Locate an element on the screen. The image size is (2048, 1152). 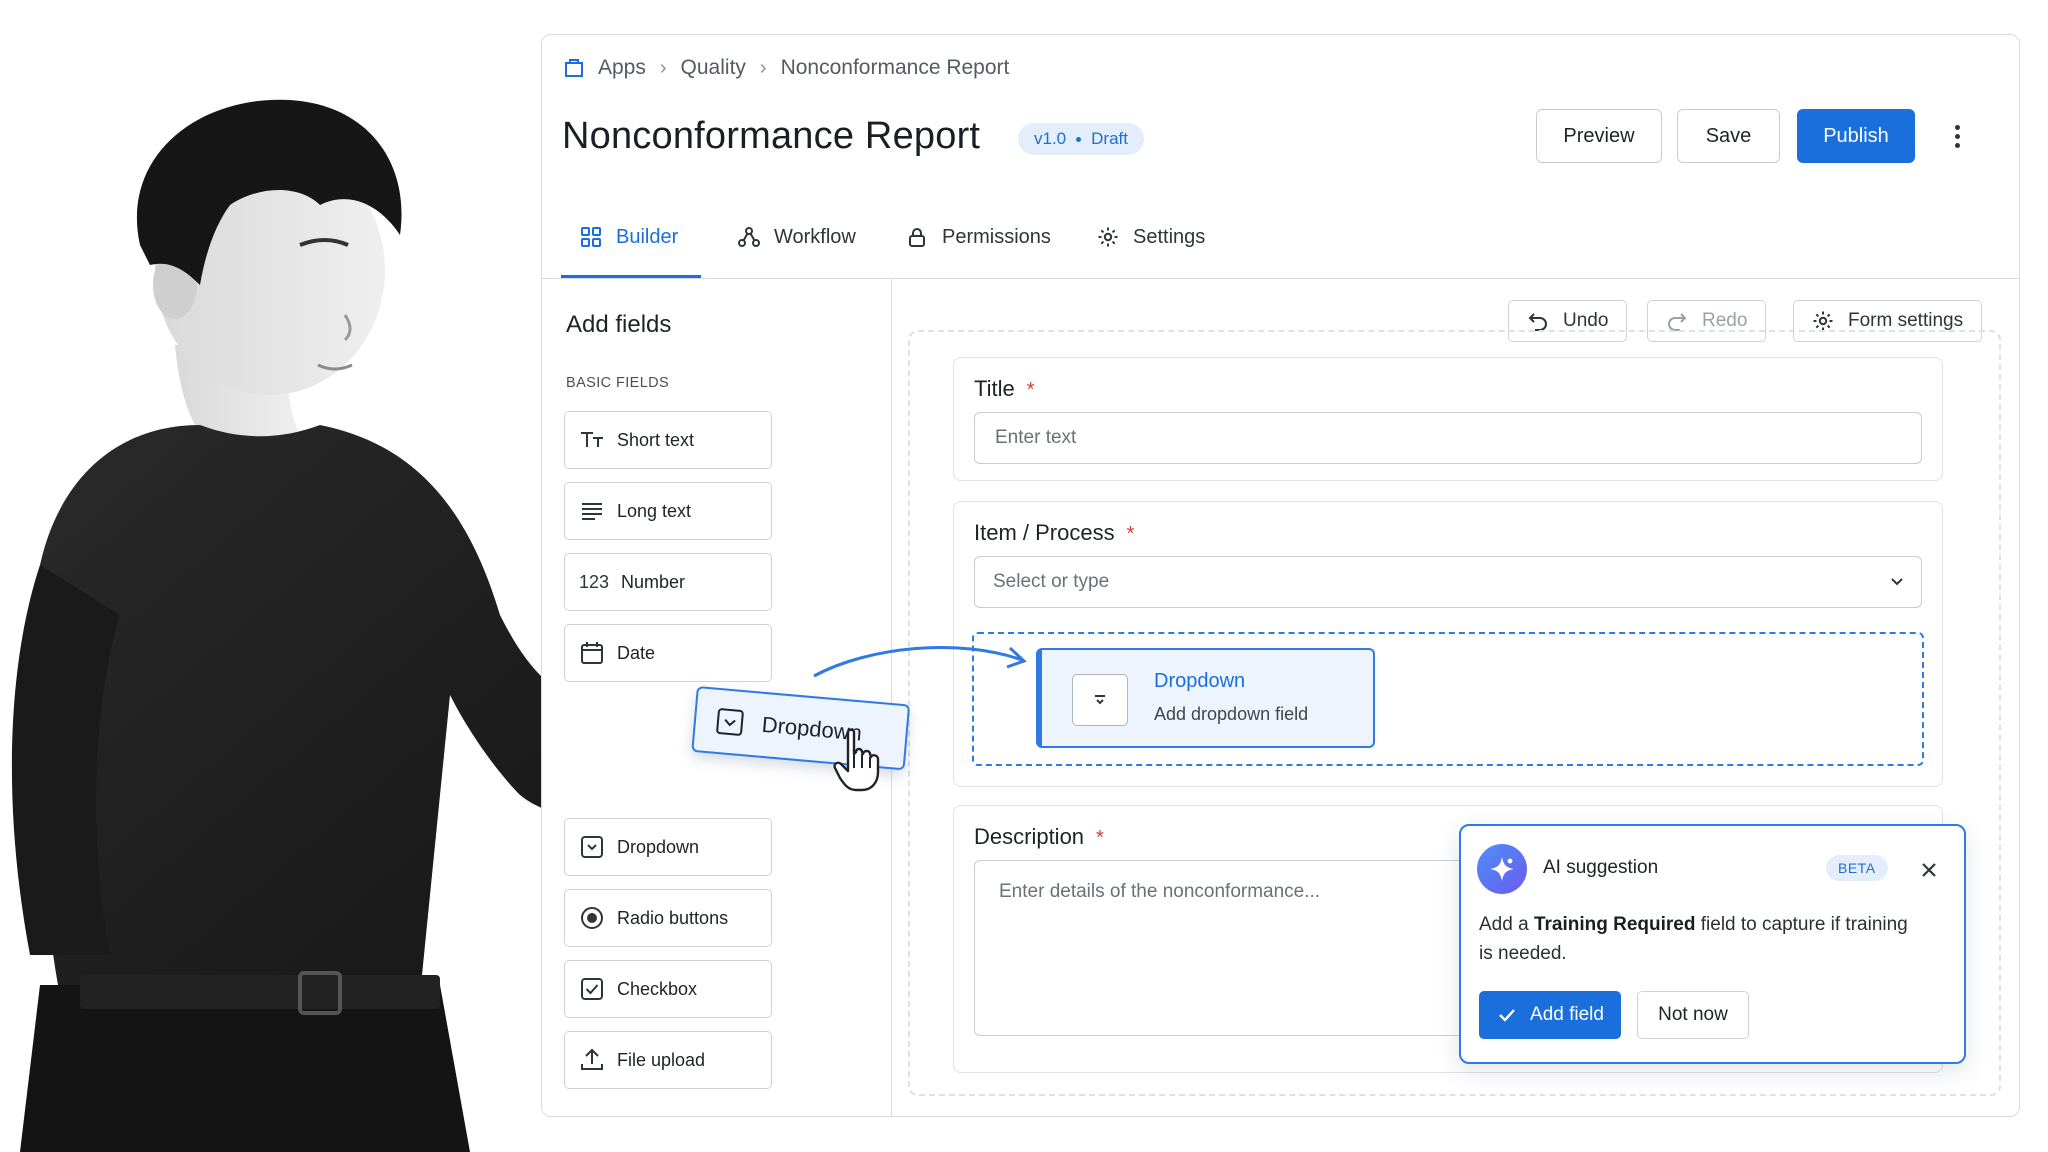
redo-icon is located at coordinates (1677, 321).